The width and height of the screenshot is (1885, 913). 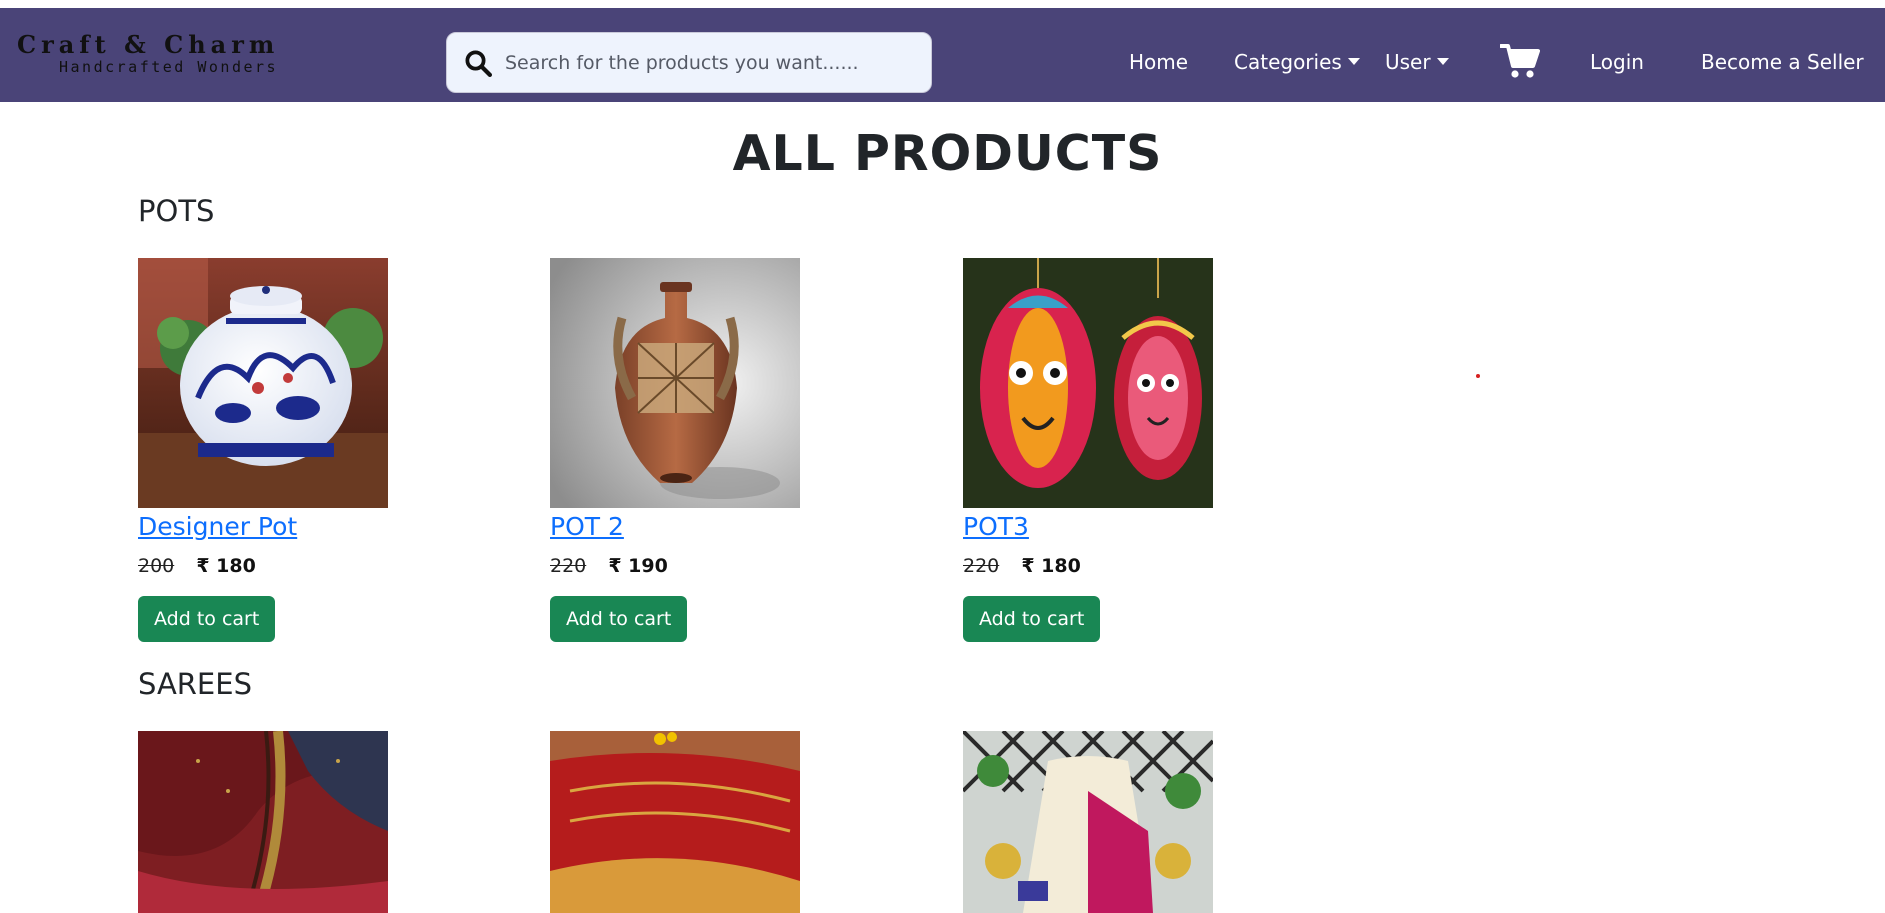 What do you see at coordinates (942, 4) in the screenshot?
I see `top-strip` at bounding box center [942, 4].